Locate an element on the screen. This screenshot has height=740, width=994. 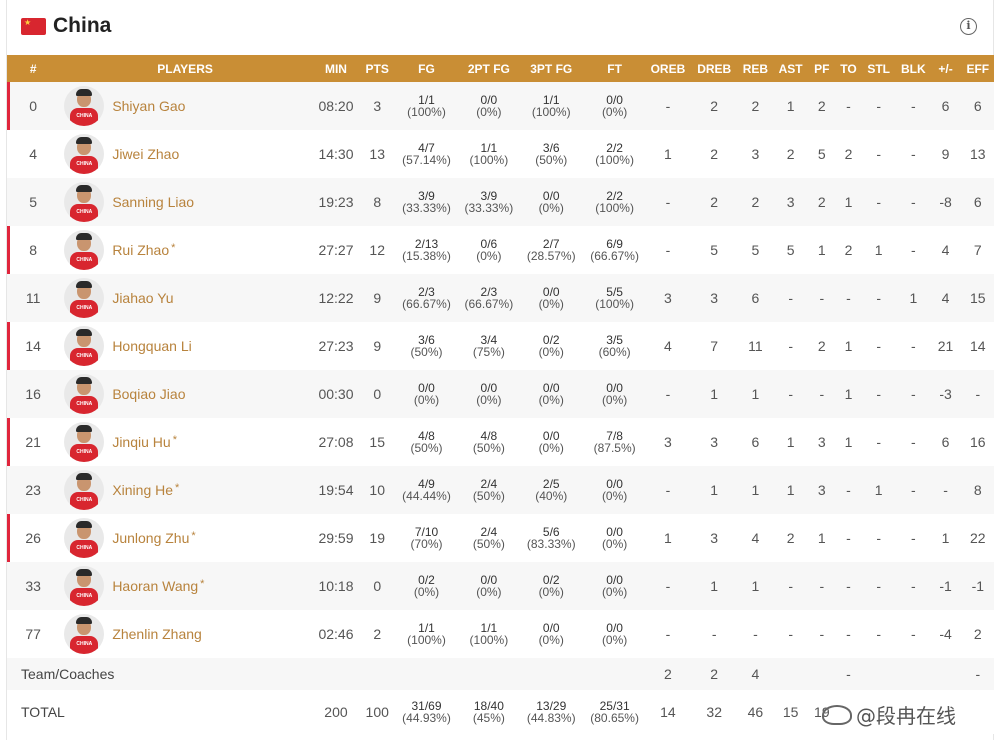
cell-to: - is located at coordinates (848, 298).